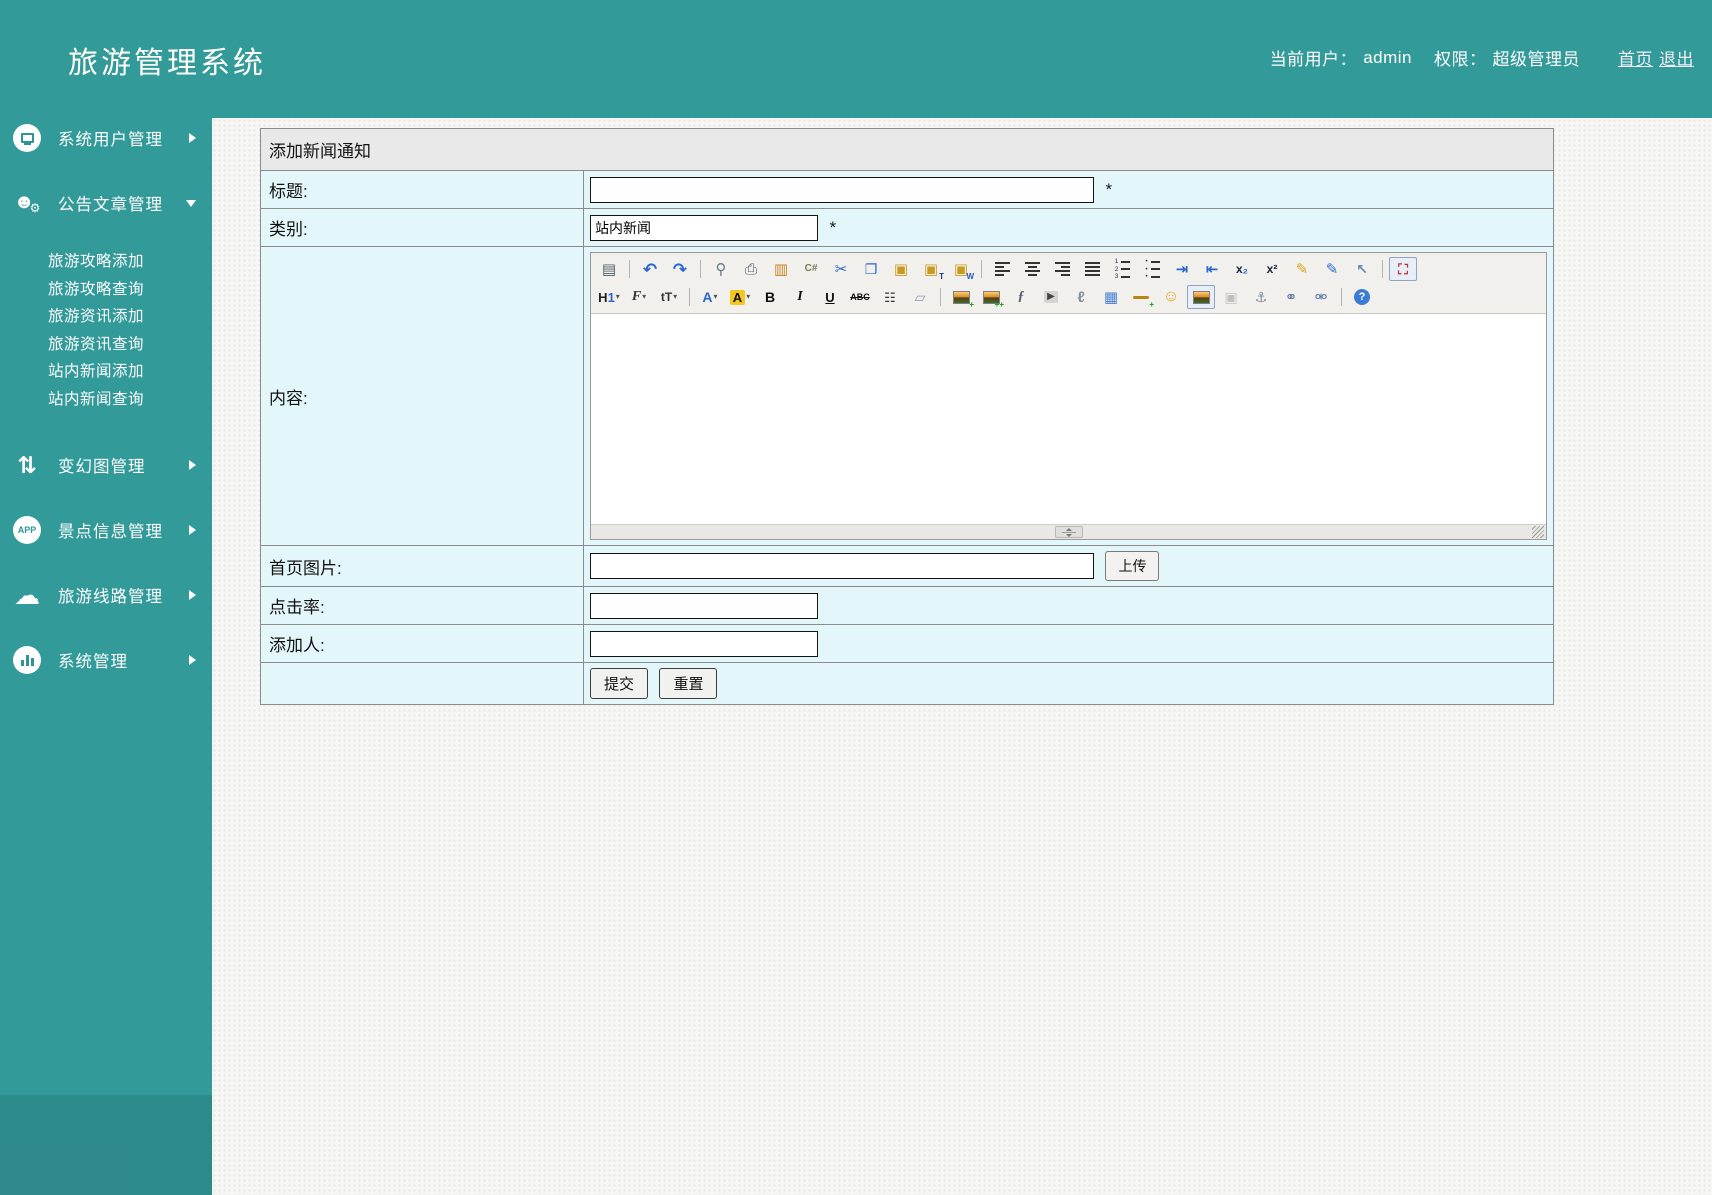 This screenshot has height=1195, width=1712. Describe the element at coordinates (811, 269) in the screenshot. I see `insert-code-icon: C#` at that location.